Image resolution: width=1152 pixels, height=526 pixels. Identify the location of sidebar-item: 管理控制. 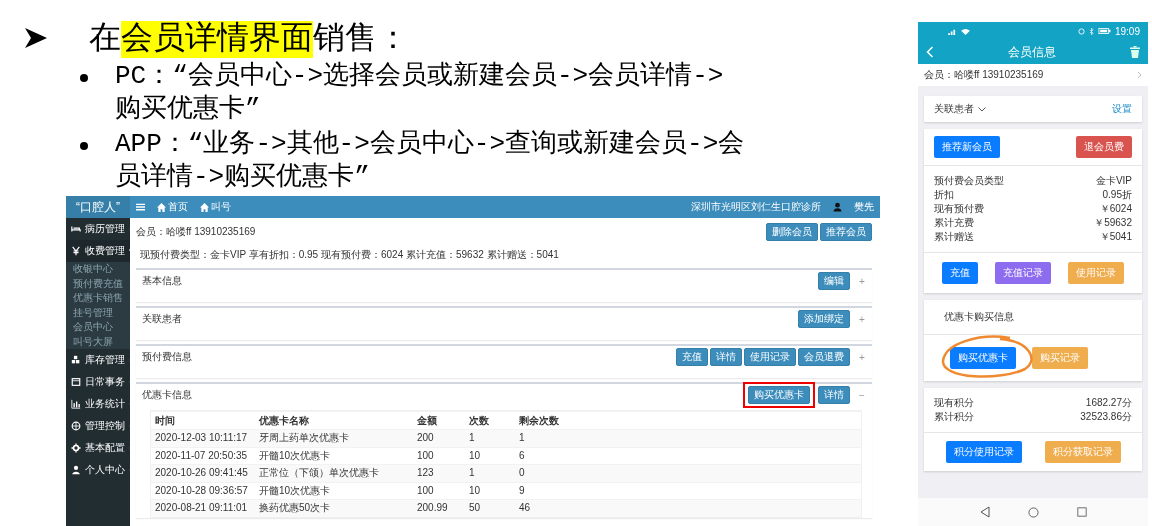
(98, 426).